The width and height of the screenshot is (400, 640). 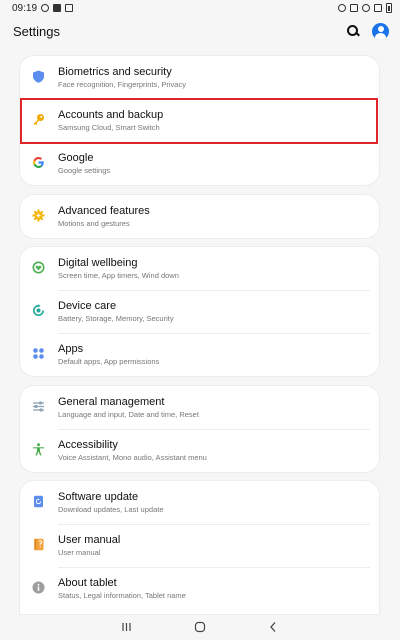 I want to click on item-subtitle: Status, Legal information, Tablet name, so click(x=122, y=595).